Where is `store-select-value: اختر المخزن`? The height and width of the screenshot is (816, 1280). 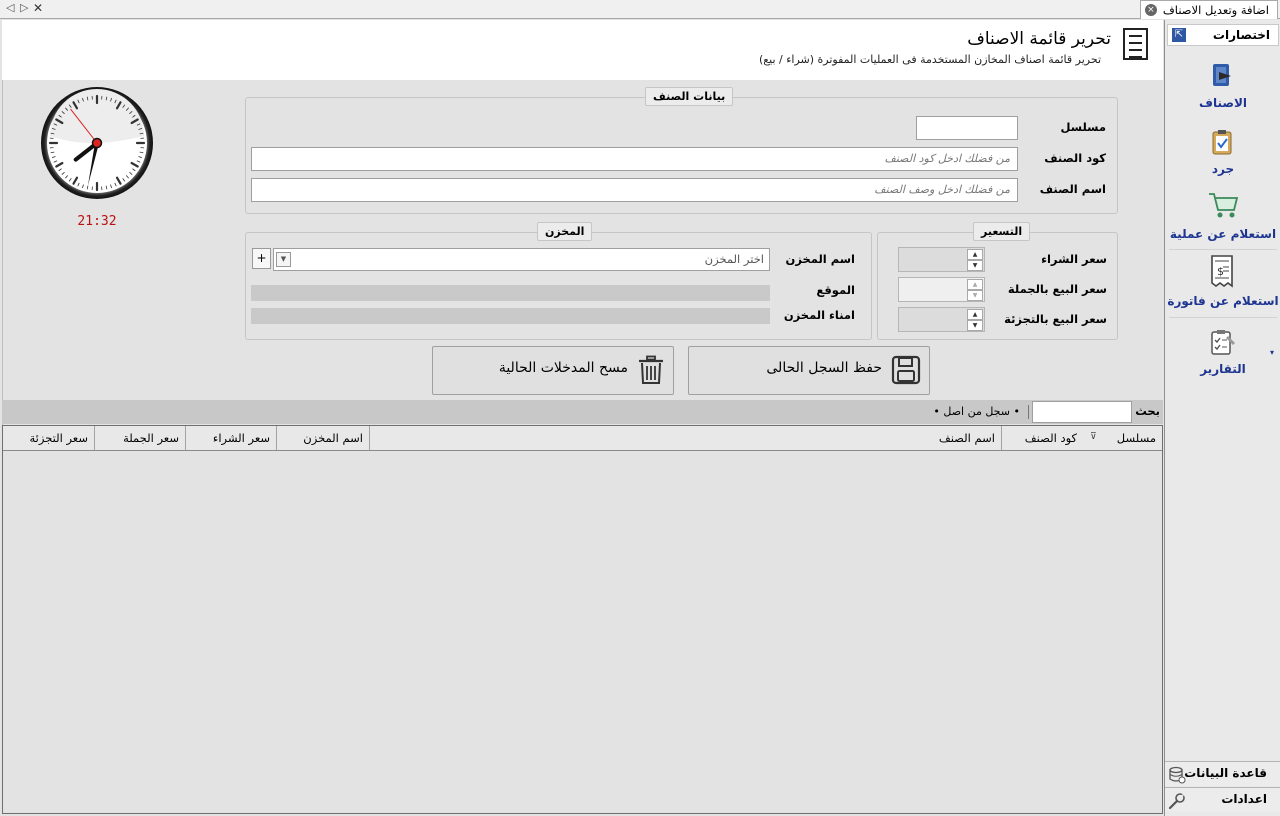
store-select-value: اختر المخزن is located at coordinates (734, 259).